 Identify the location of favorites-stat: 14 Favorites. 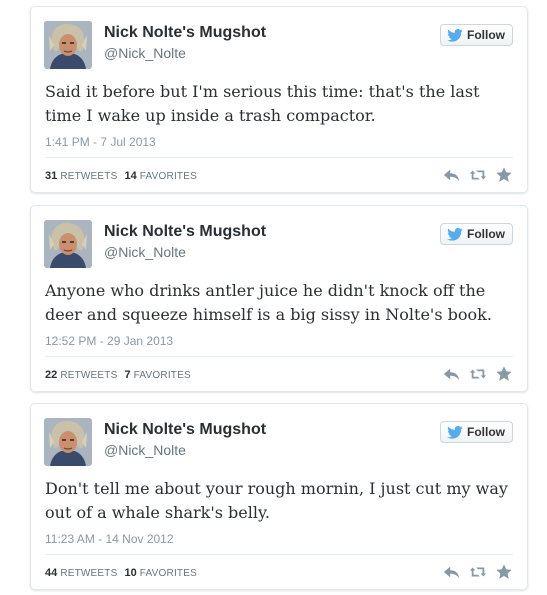
(160, 176).